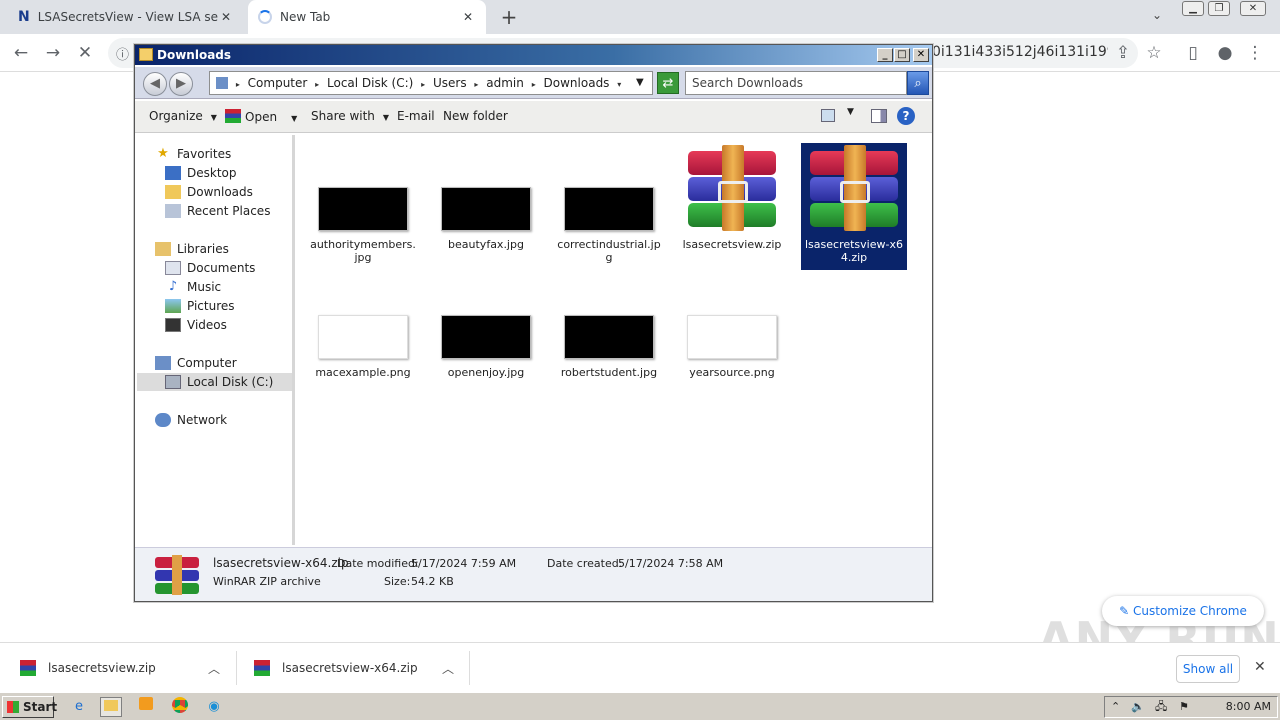  I want to click on close-button: ✕, so click(921, 55).